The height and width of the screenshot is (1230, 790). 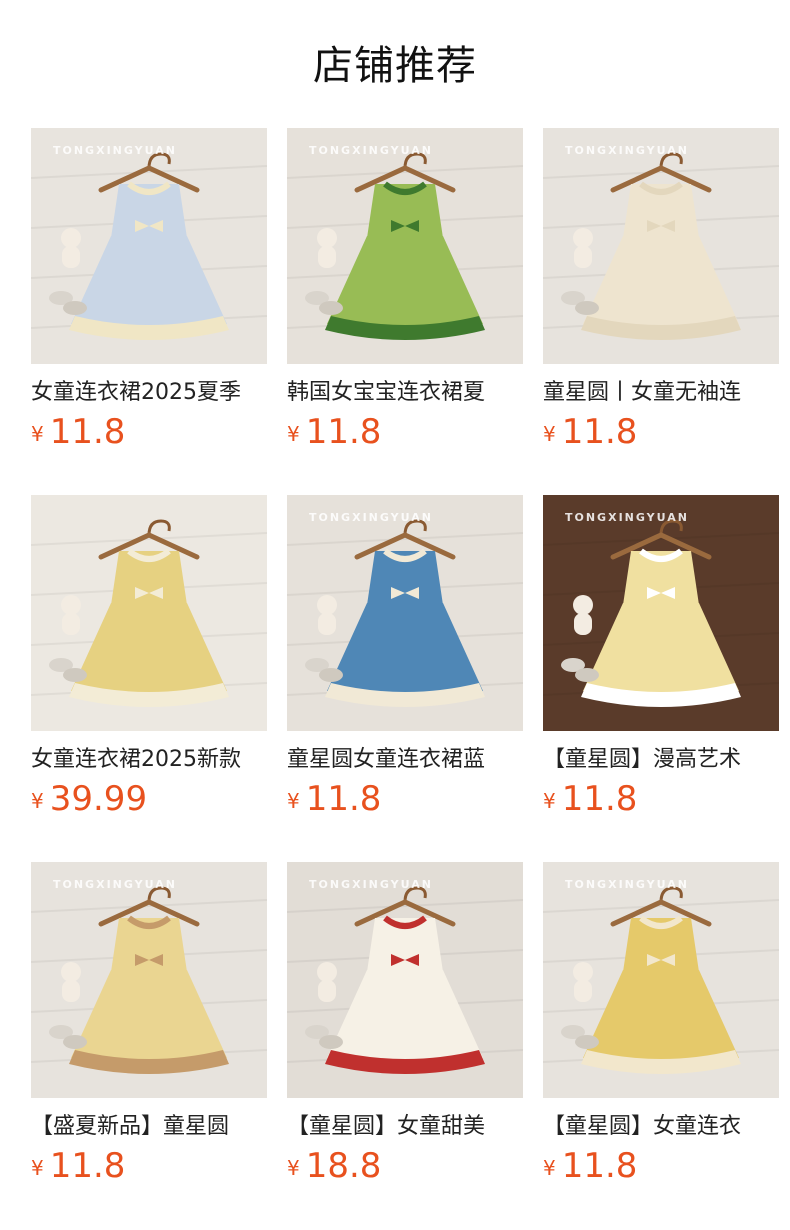 I want to click on product-name: 【童星圆】女童甜美, so click(x=405, y=1127).